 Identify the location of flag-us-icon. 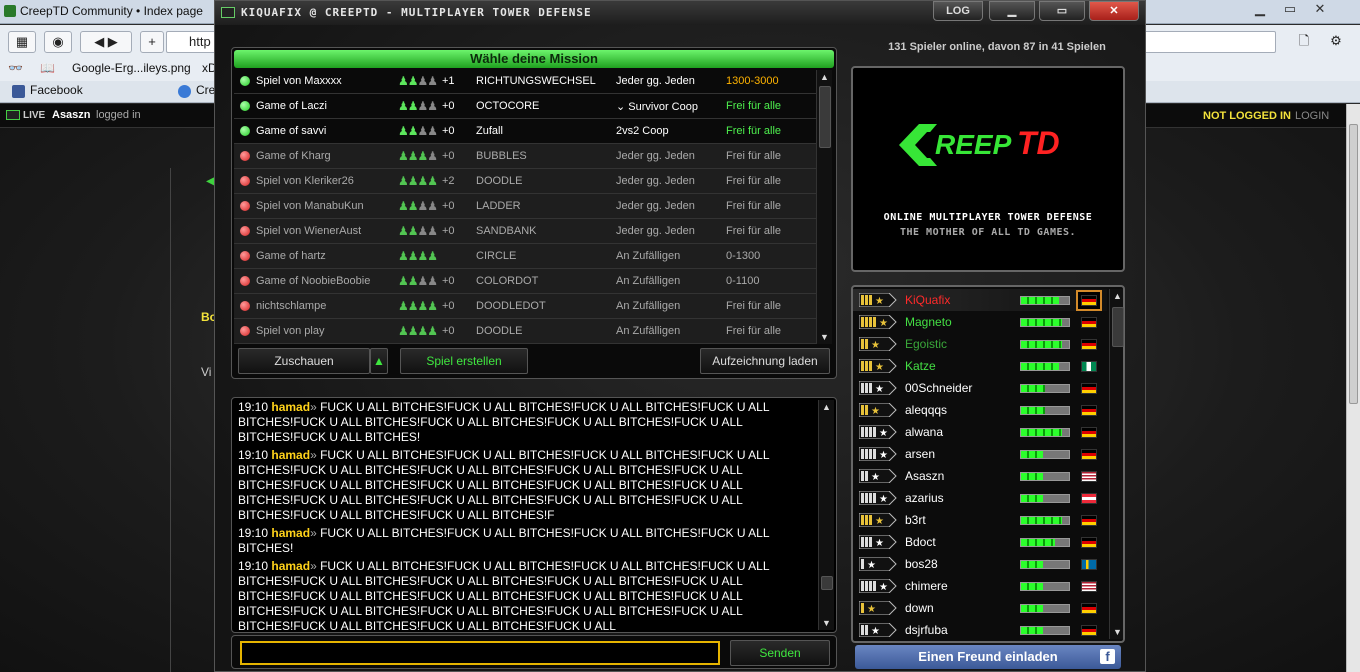
(1089, 476).